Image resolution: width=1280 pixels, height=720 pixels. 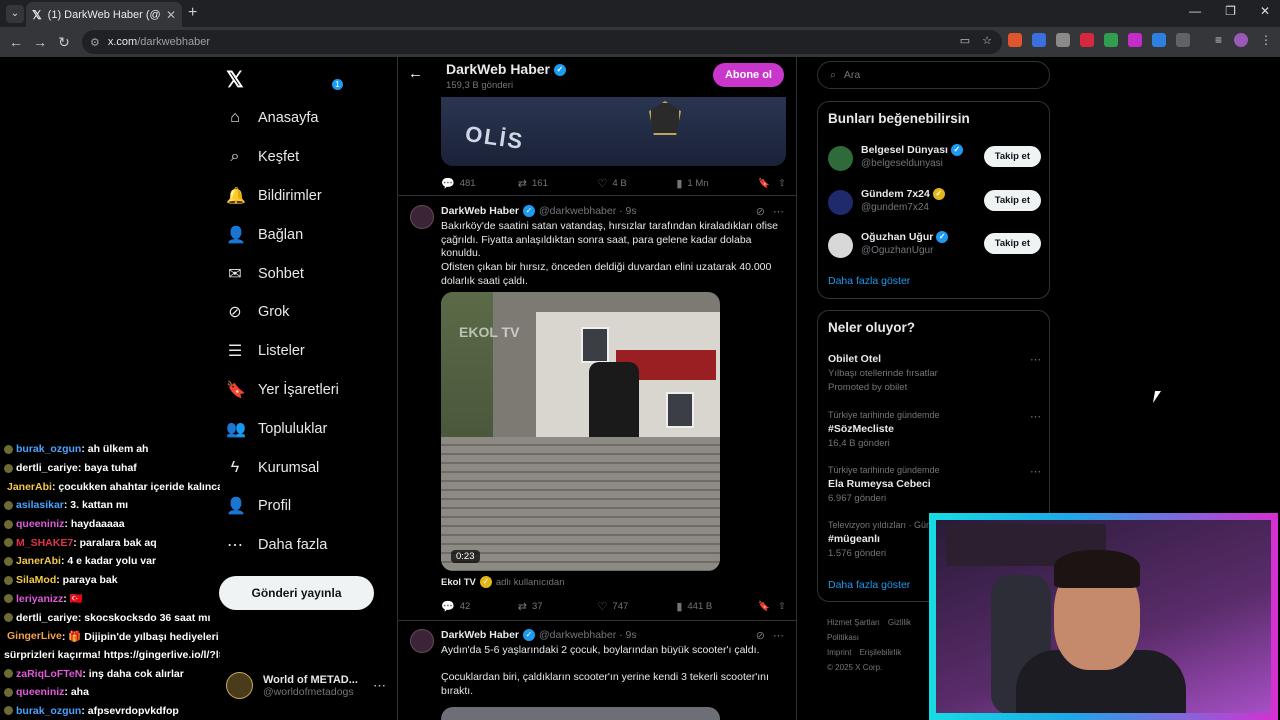 What do you see at coordinates (1218, 40) in the screenshot?
I see `media-controls-icon: ≡` at bounding box center [1218, 40].